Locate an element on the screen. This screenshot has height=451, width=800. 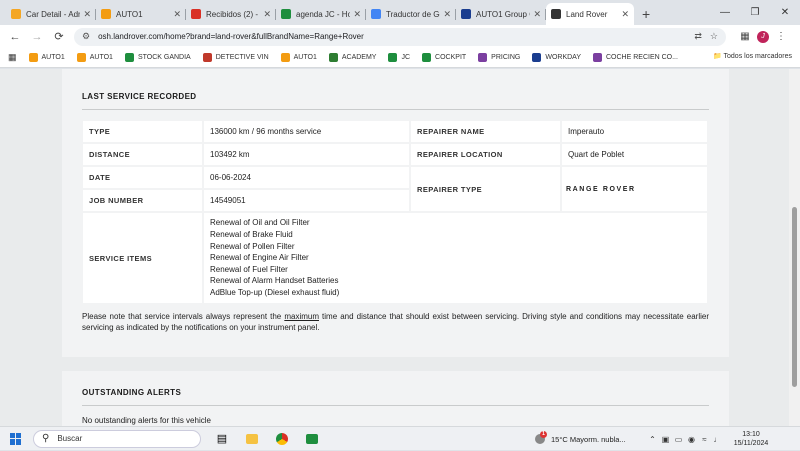
maximum-emphasis: maximum is located at coordinates (301, 316).